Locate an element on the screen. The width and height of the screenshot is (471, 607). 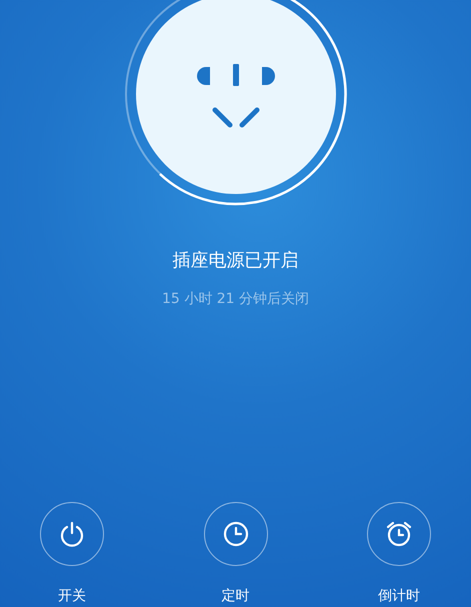
action-label: 定时 is located at coordinates (236, 596).